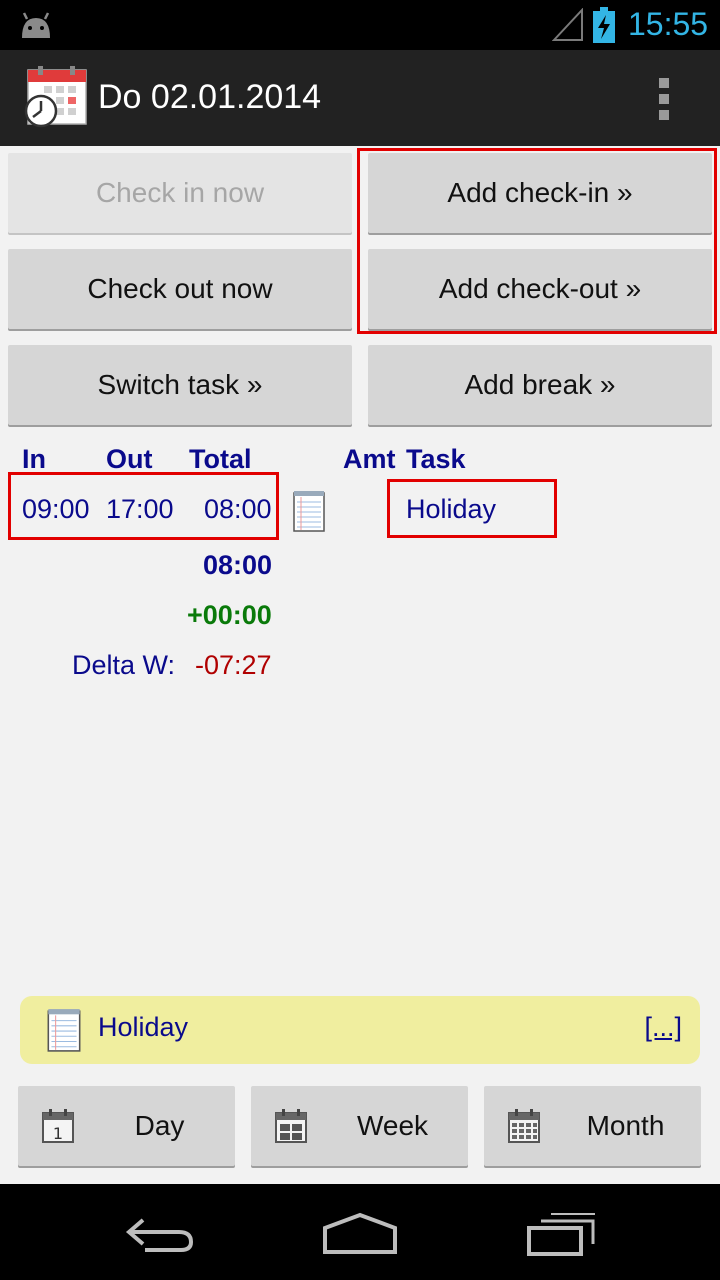 This screenshot has height=1280, width=720. What do you see at coordinates (562, 1234) in the screenshot?
I see `recent-apps-icon` at bounding box center [562, 1234].